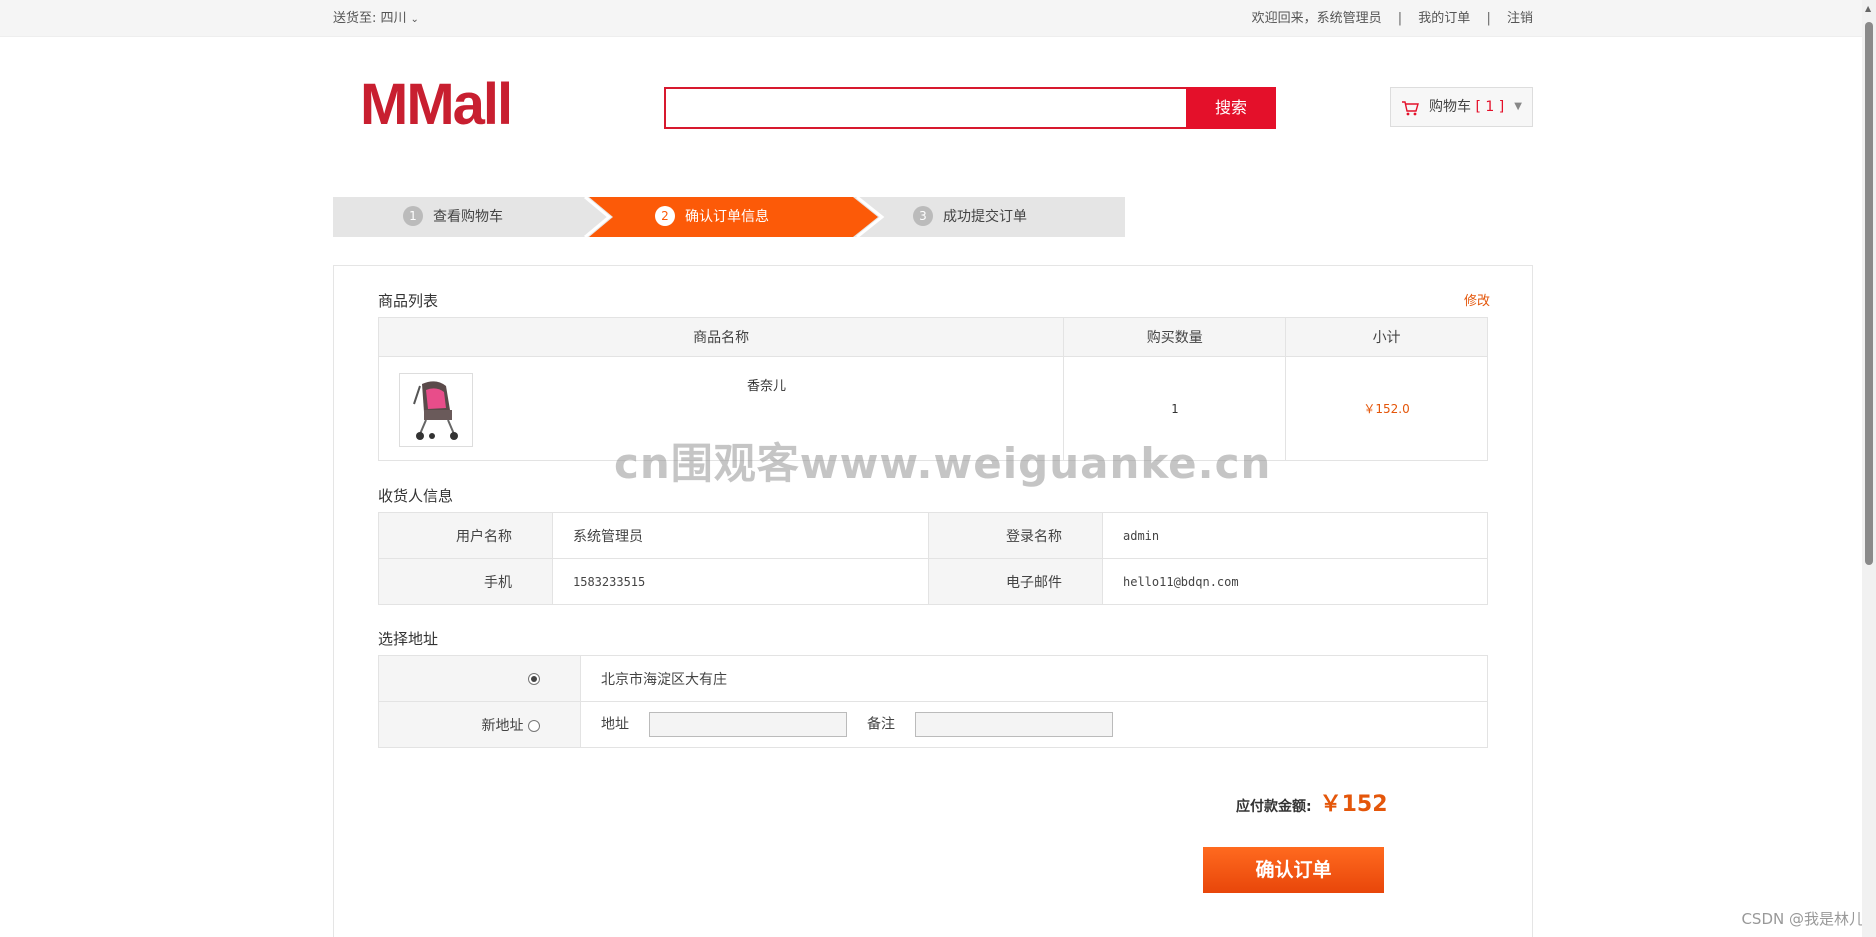 The image size is (1876, 937). Describe the element at coordinates (938, 18) in the screenshot. I see `top-bar: 送货至: 四川 ⌄ 欢迎回来，系统管理员 | 我的订单 | 注销` at that location.